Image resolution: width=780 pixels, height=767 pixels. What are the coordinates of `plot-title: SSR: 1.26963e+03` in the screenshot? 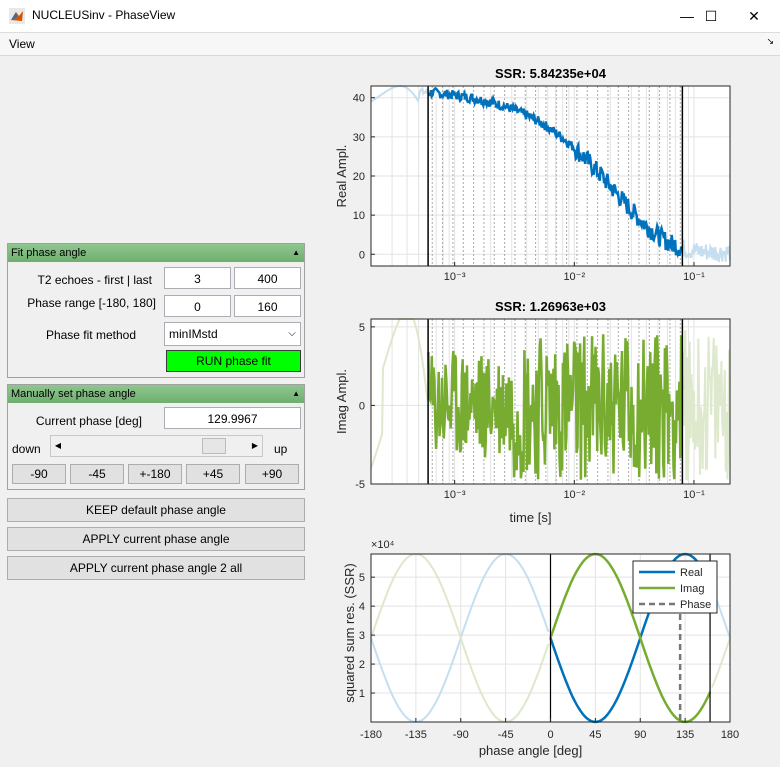 It's located at (550, 306).